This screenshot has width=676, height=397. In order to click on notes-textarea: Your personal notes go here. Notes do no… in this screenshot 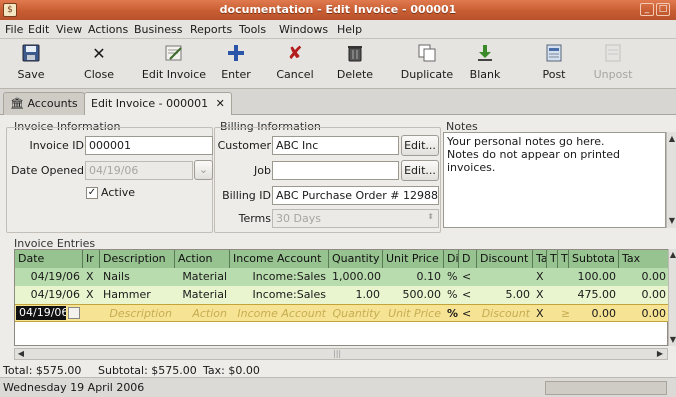, I will do `click(554, 180)`.